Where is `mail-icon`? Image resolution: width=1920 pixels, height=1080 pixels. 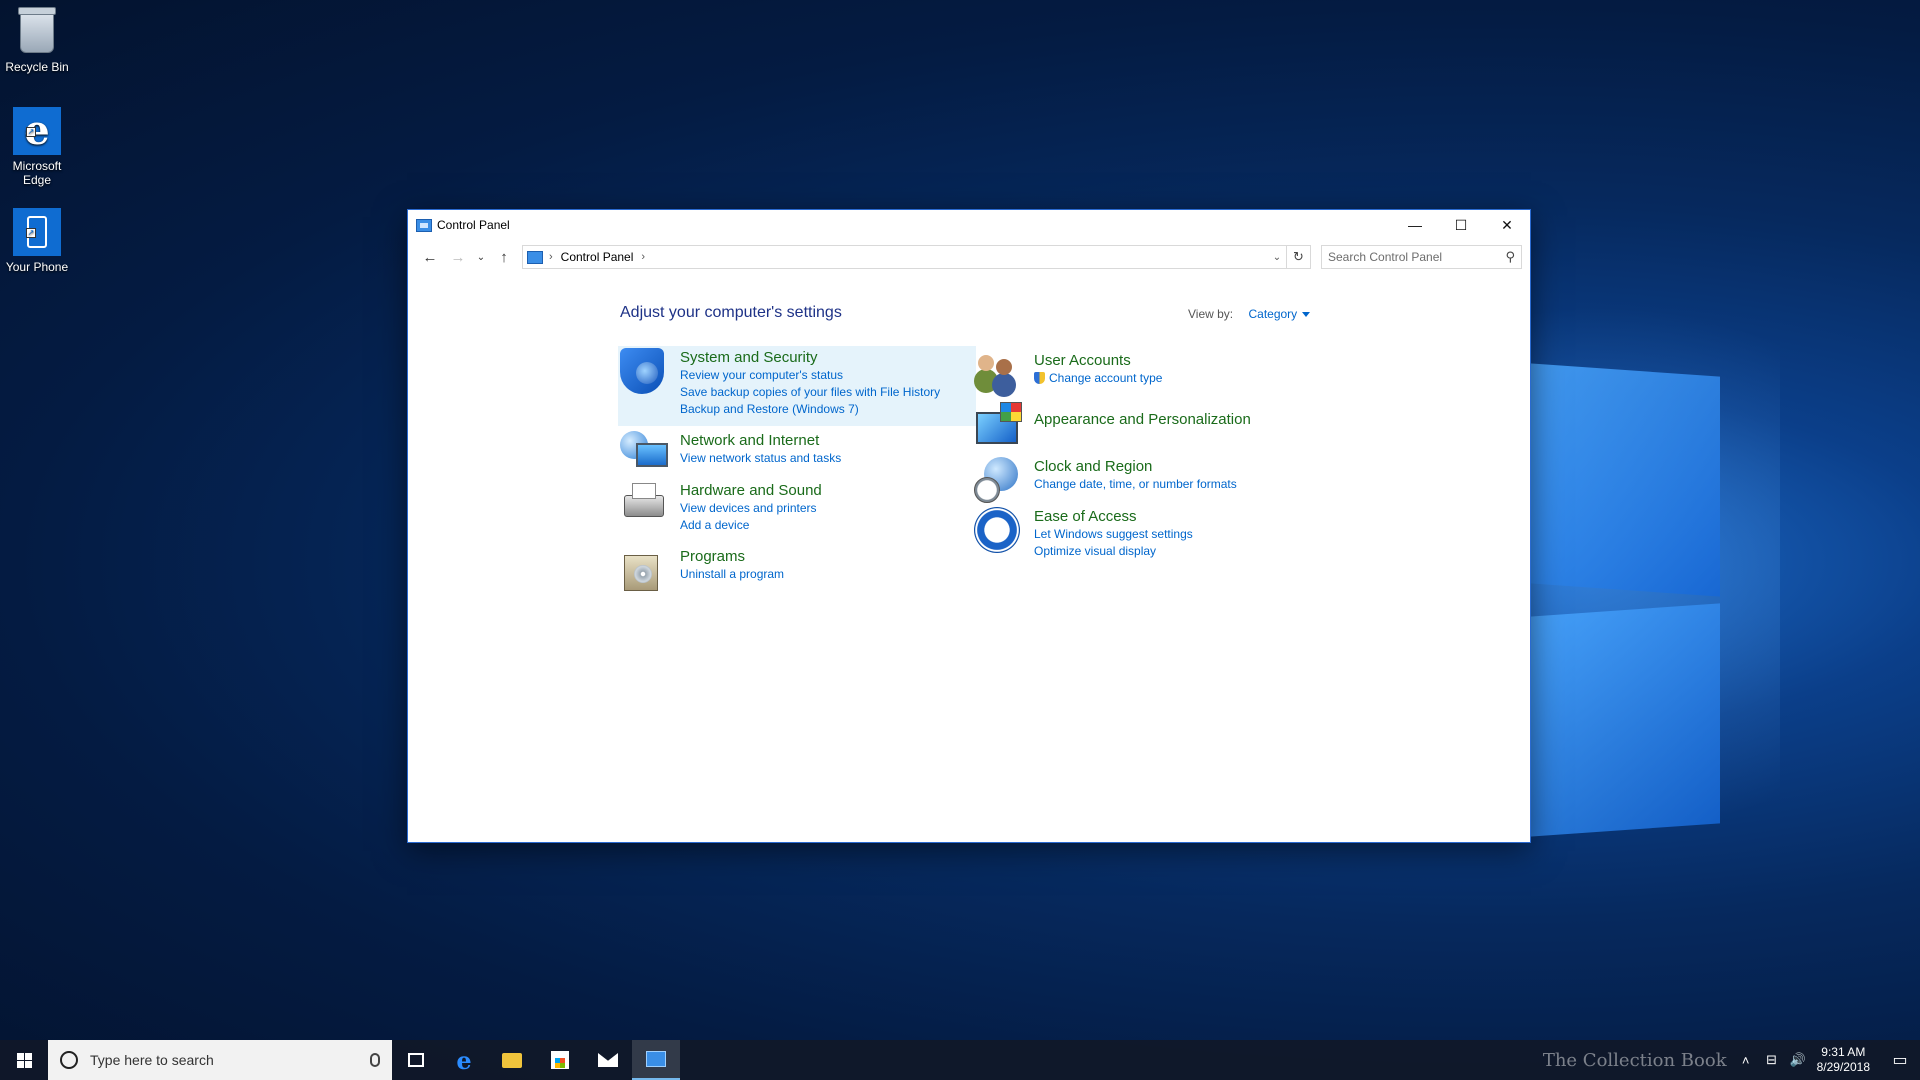
mail-icon is located at coordinates (608, 1060).